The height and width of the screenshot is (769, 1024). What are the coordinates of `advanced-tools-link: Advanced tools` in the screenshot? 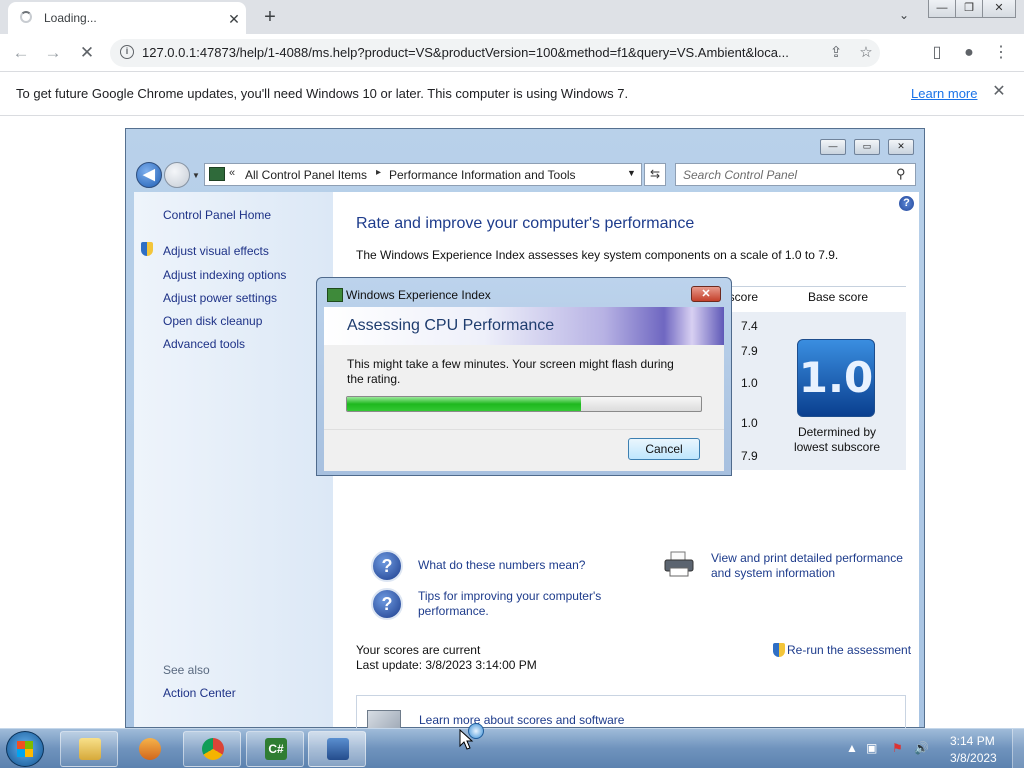 It's located at (204, 344).